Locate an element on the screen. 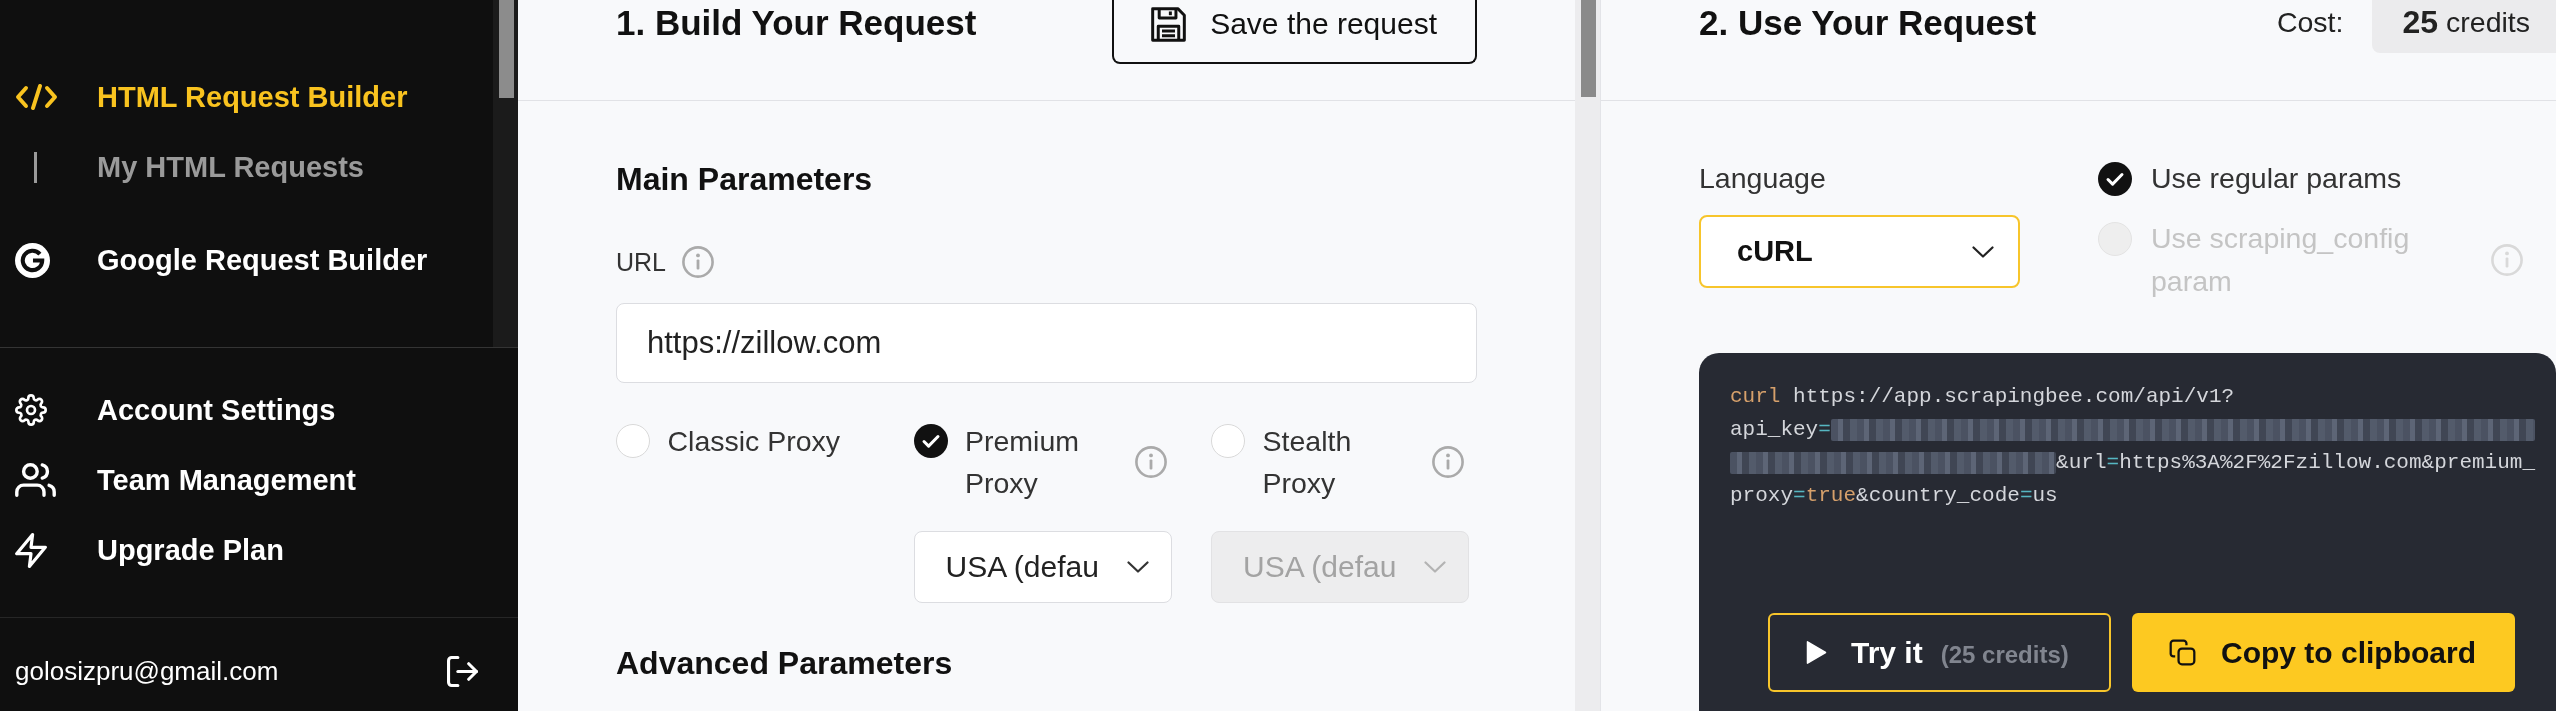 This screenshot has width=2556, height=711. panel-title: 1. Build Your Request is located at coordinates (796, 23).